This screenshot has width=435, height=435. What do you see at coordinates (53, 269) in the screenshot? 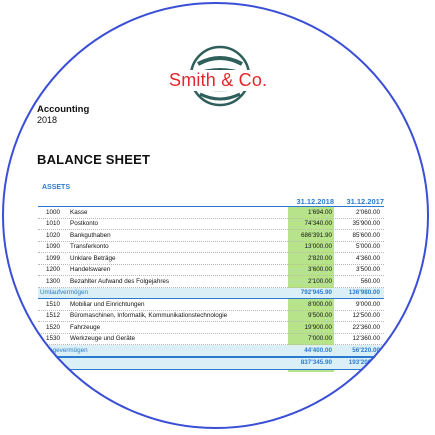
I see `account-number: 1200` at bounding box center [53, 269].